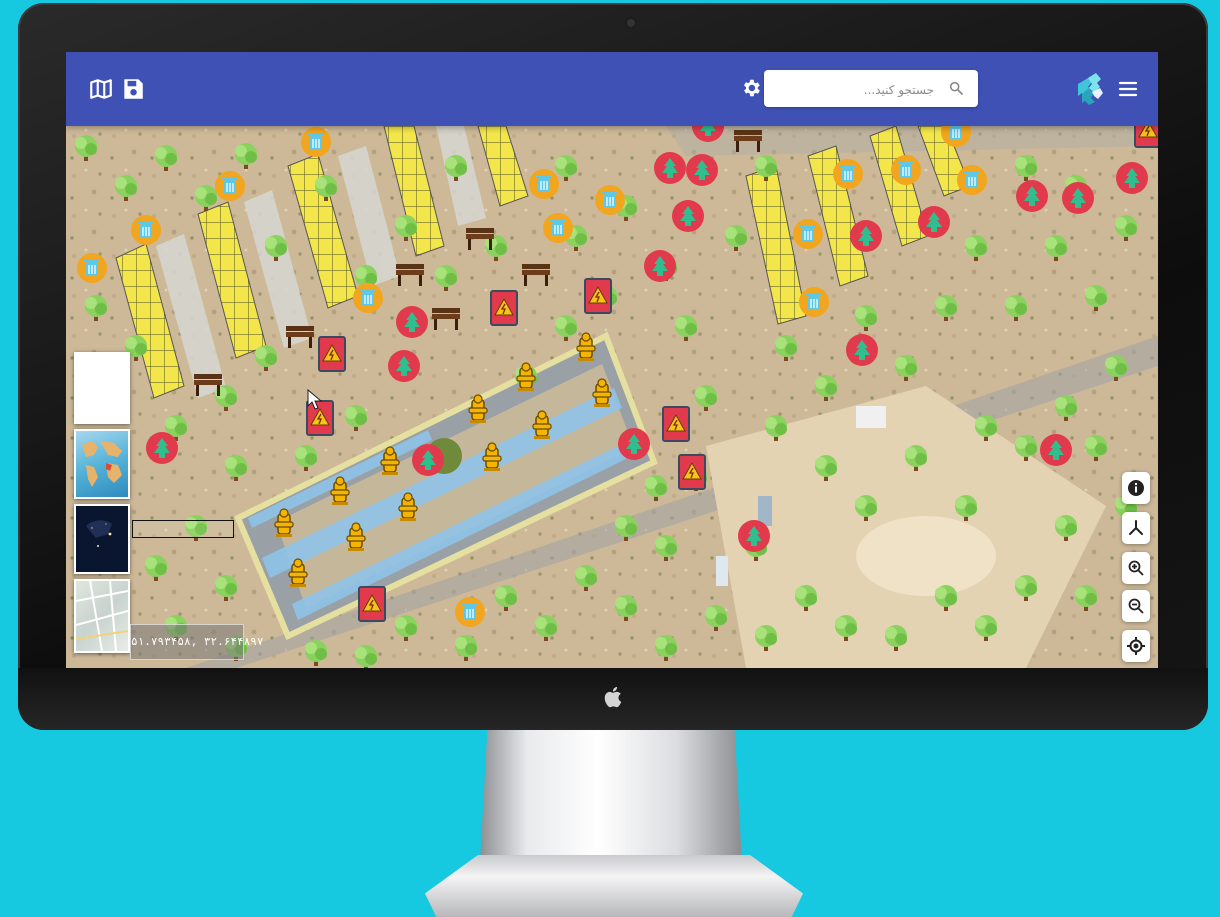  I want to click on locate-button, so click(1136, 646).